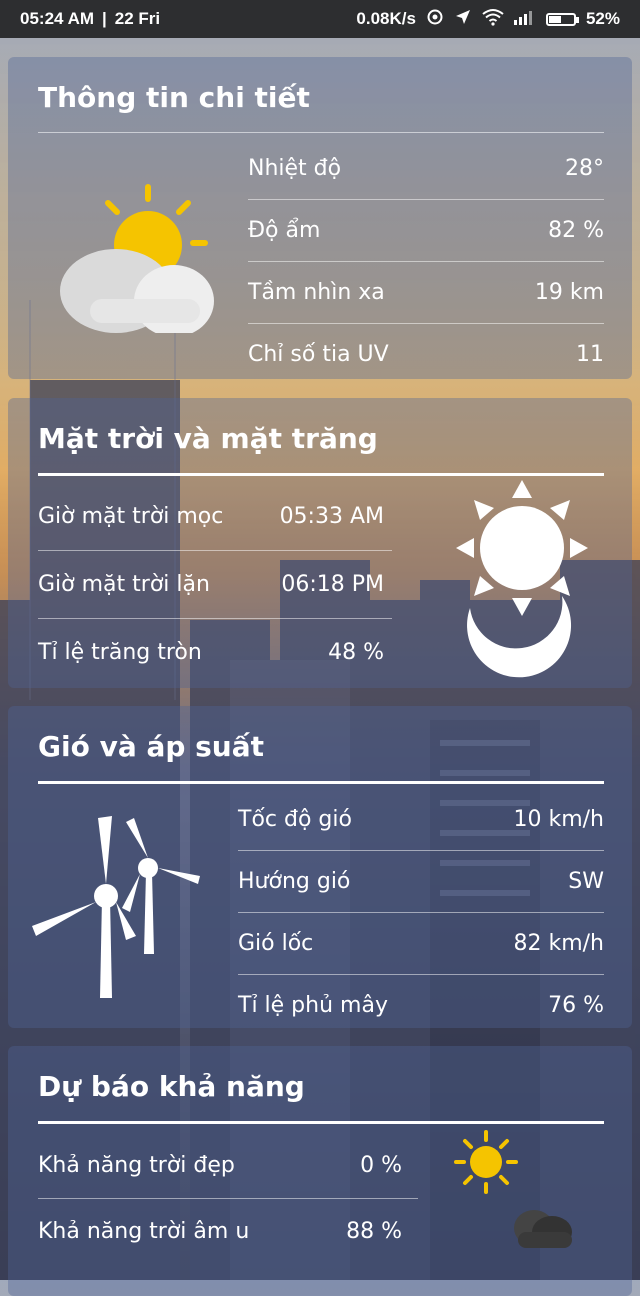 The height and width of the screenshot is (1296, 640). What do you see at coordinates (318, 354) in the screenshot?
I see `details-row-label: Chỉ số tia UV` at bounding box center [318, 354].